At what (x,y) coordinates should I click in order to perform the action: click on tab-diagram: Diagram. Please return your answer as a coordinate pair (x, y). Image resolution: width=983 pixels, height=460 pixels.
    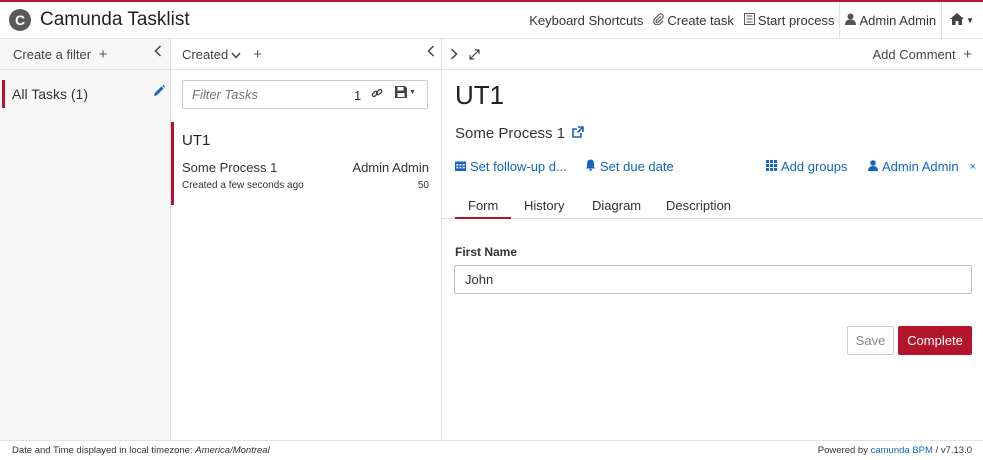
    Looking at the image, I should click on (616, 208).